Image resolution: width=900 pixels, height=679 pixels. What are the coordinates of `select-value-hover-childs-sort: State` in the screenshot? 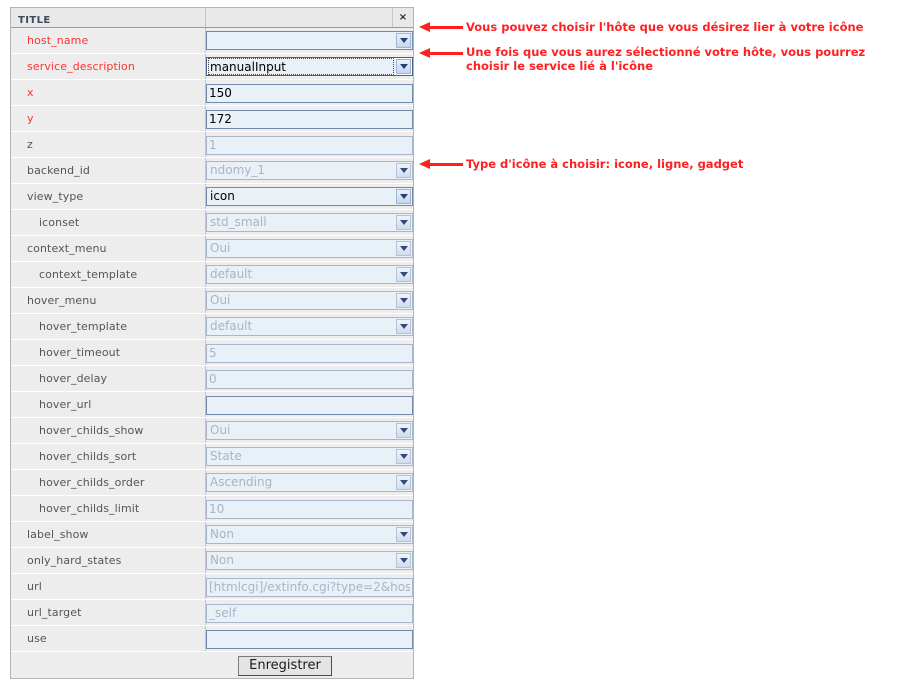 It's located at (226, 456).